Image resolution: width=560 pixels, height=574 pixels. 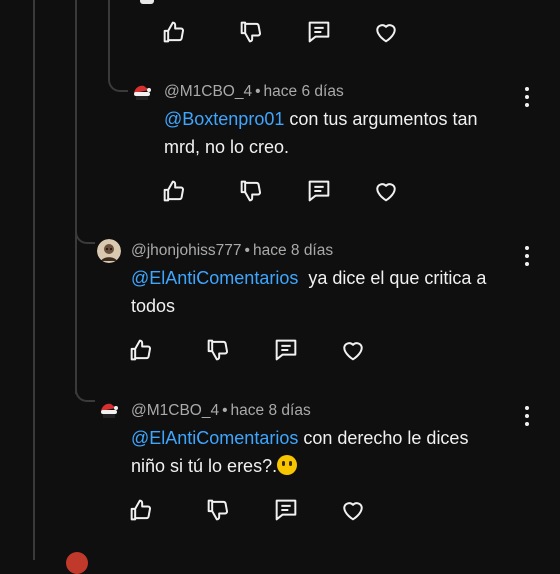 I want to click on comment-meta: @jhonjohiss777 • hace 8 días, so click(x=232, y=251).